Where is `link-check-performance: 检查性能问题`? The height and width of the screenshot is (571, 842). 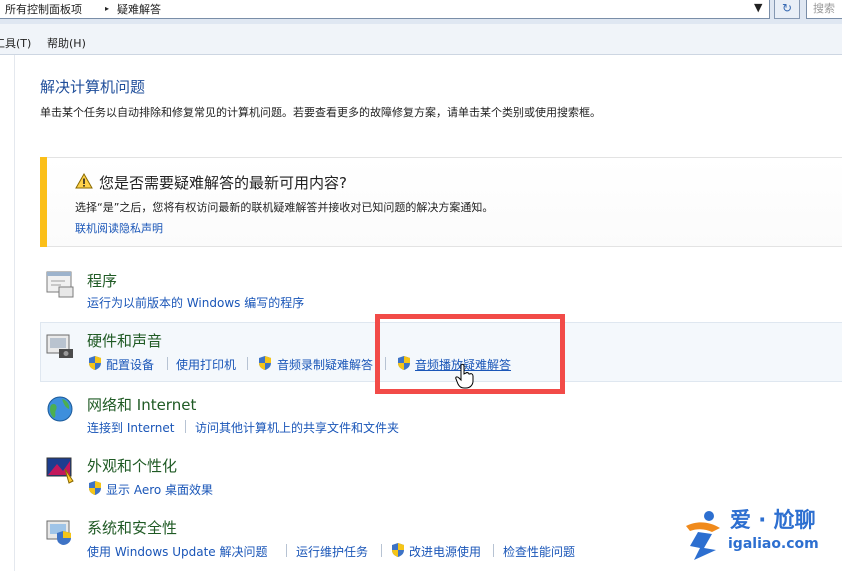
link-check-performance: 检查性能问题 is located at coordinates (539, 551).